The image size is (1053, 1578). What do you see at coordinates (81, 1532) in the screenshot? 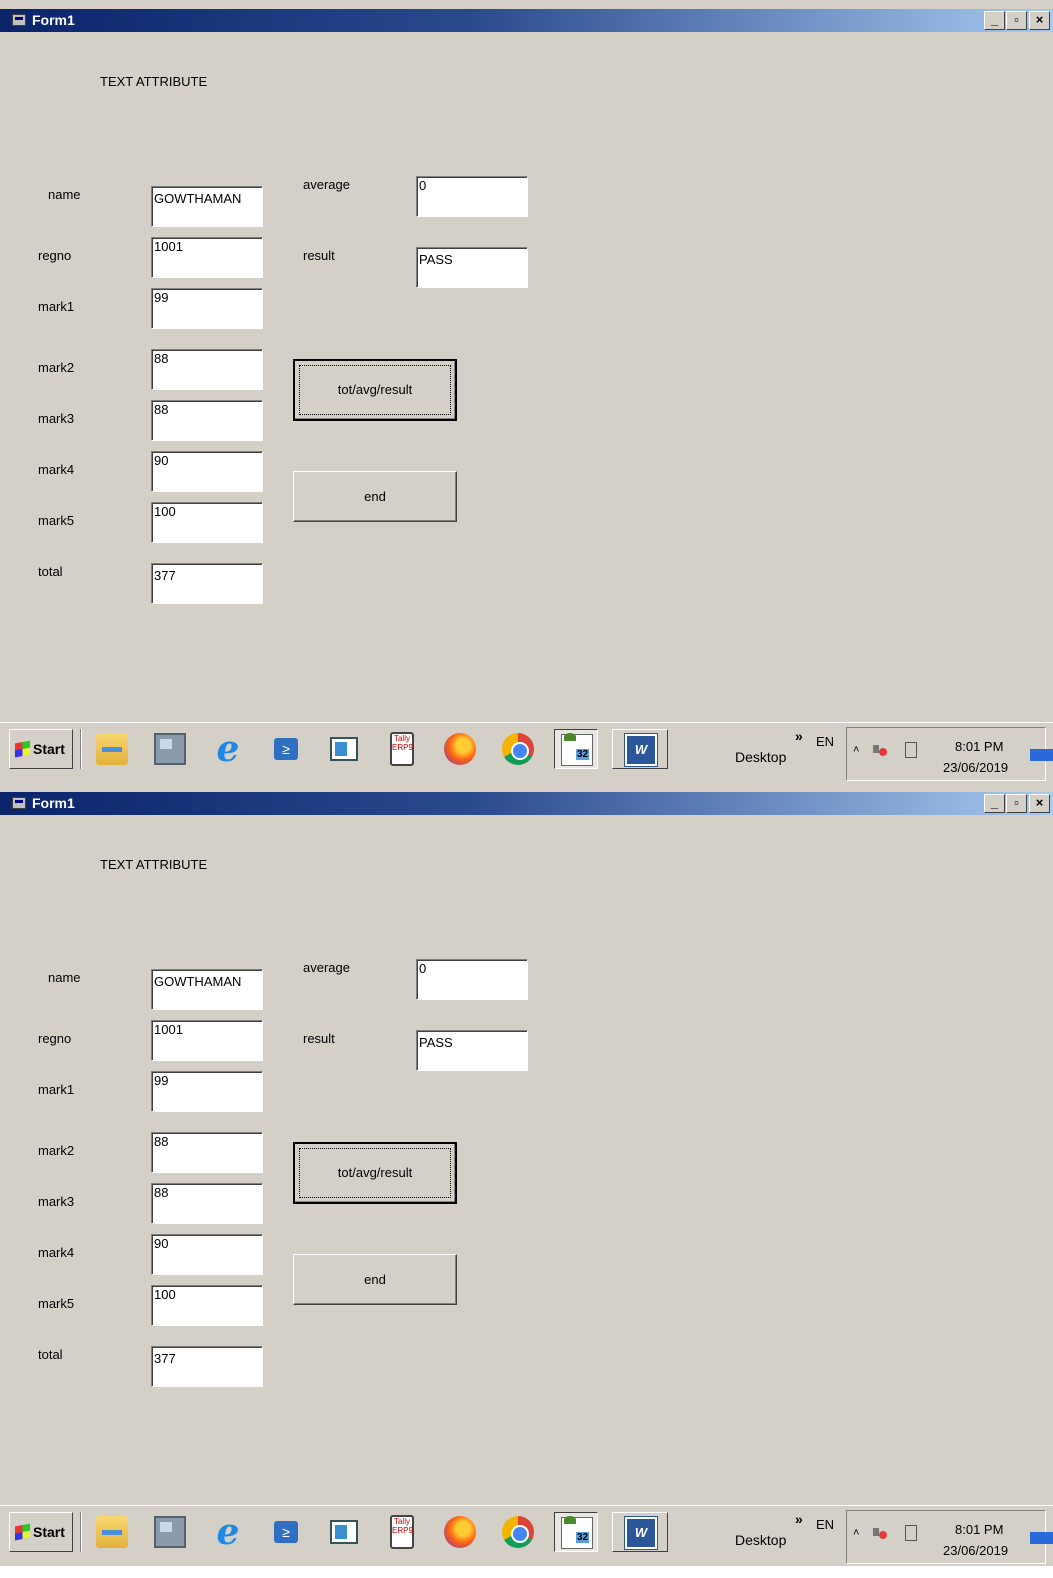
I see `taskbar-separator` at bounding box center [81, 1532].